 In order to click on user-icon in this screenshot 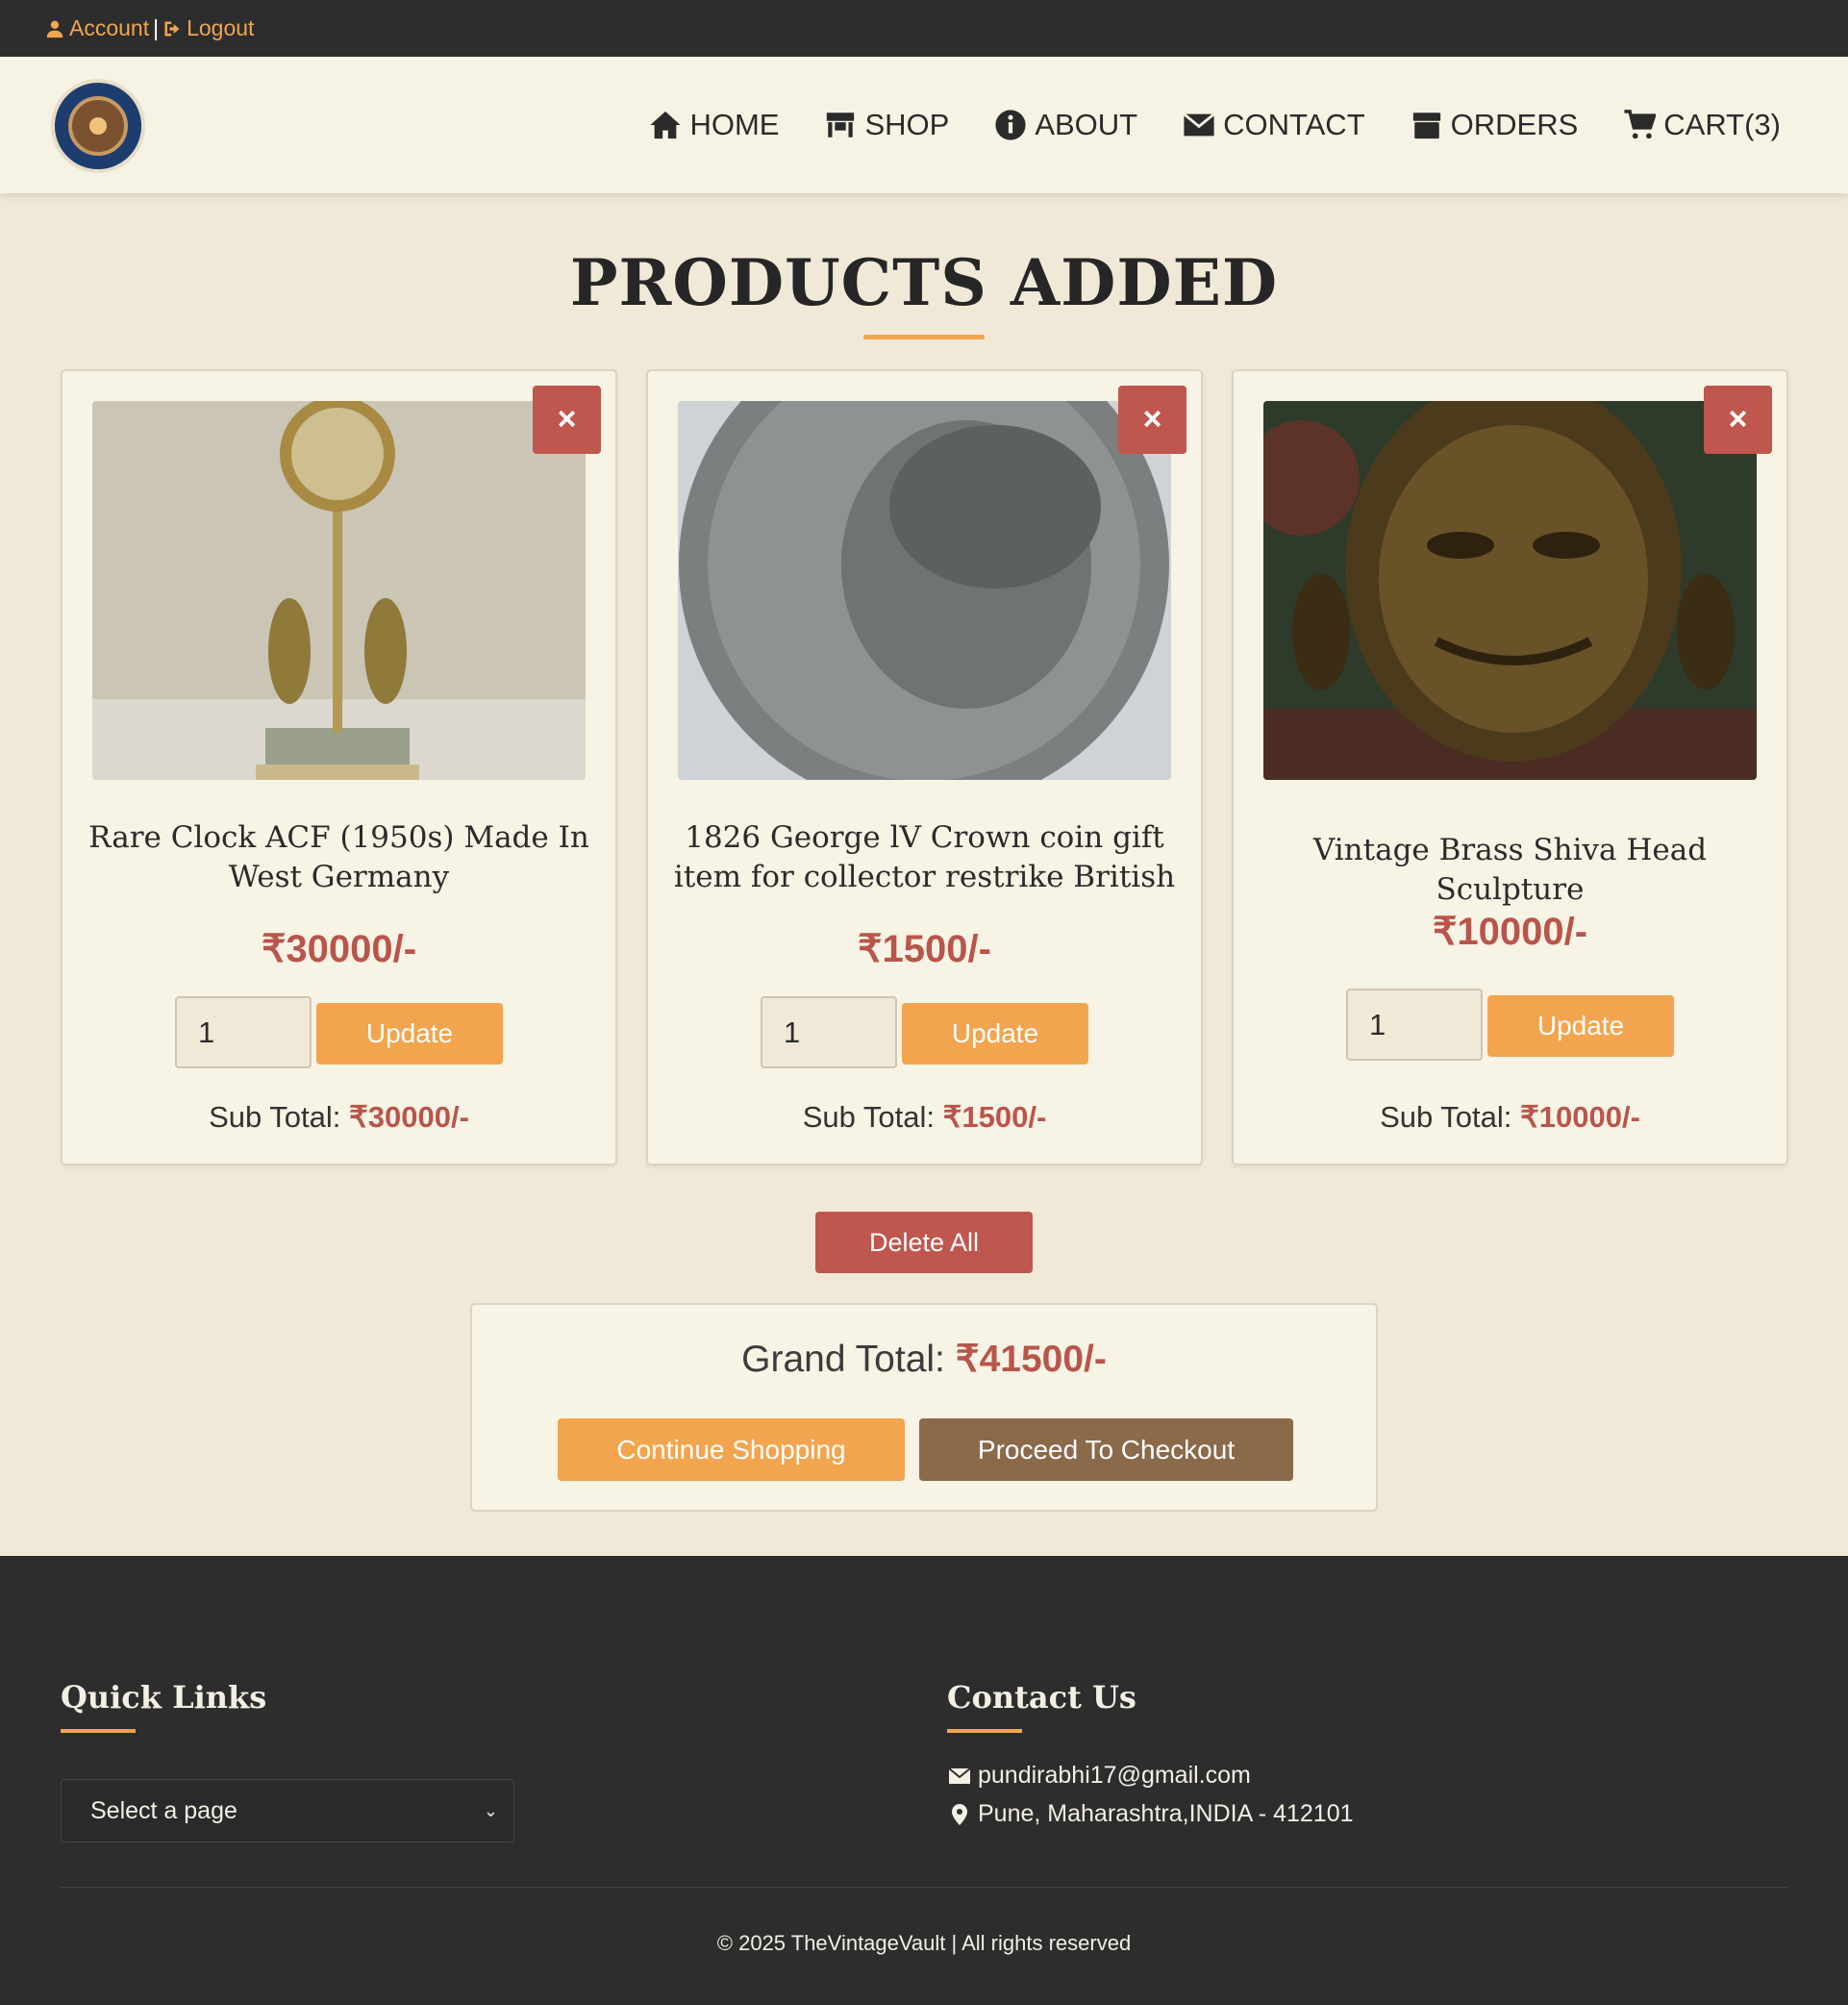, I will do `click(55, 29)`.